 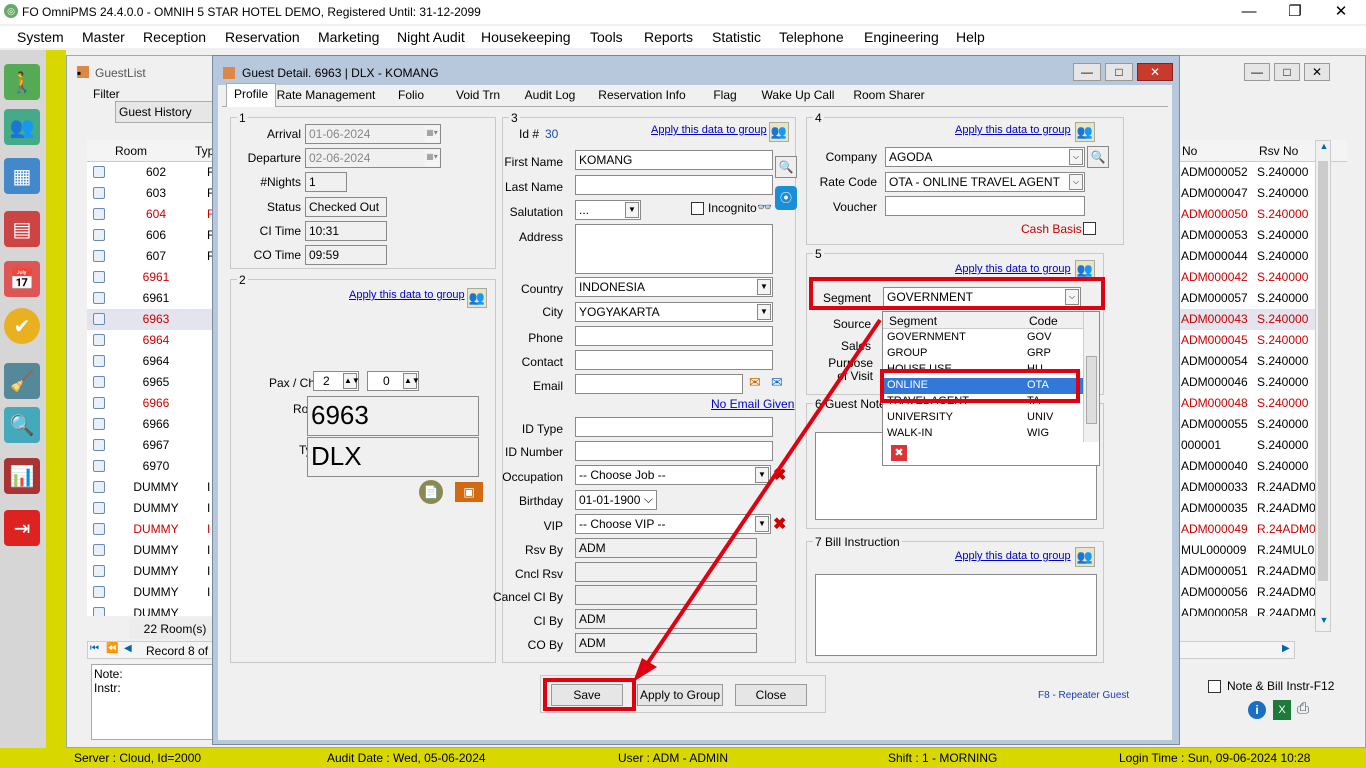 I want to click on guestlist-restore: □, so click(x=1287, y=72).